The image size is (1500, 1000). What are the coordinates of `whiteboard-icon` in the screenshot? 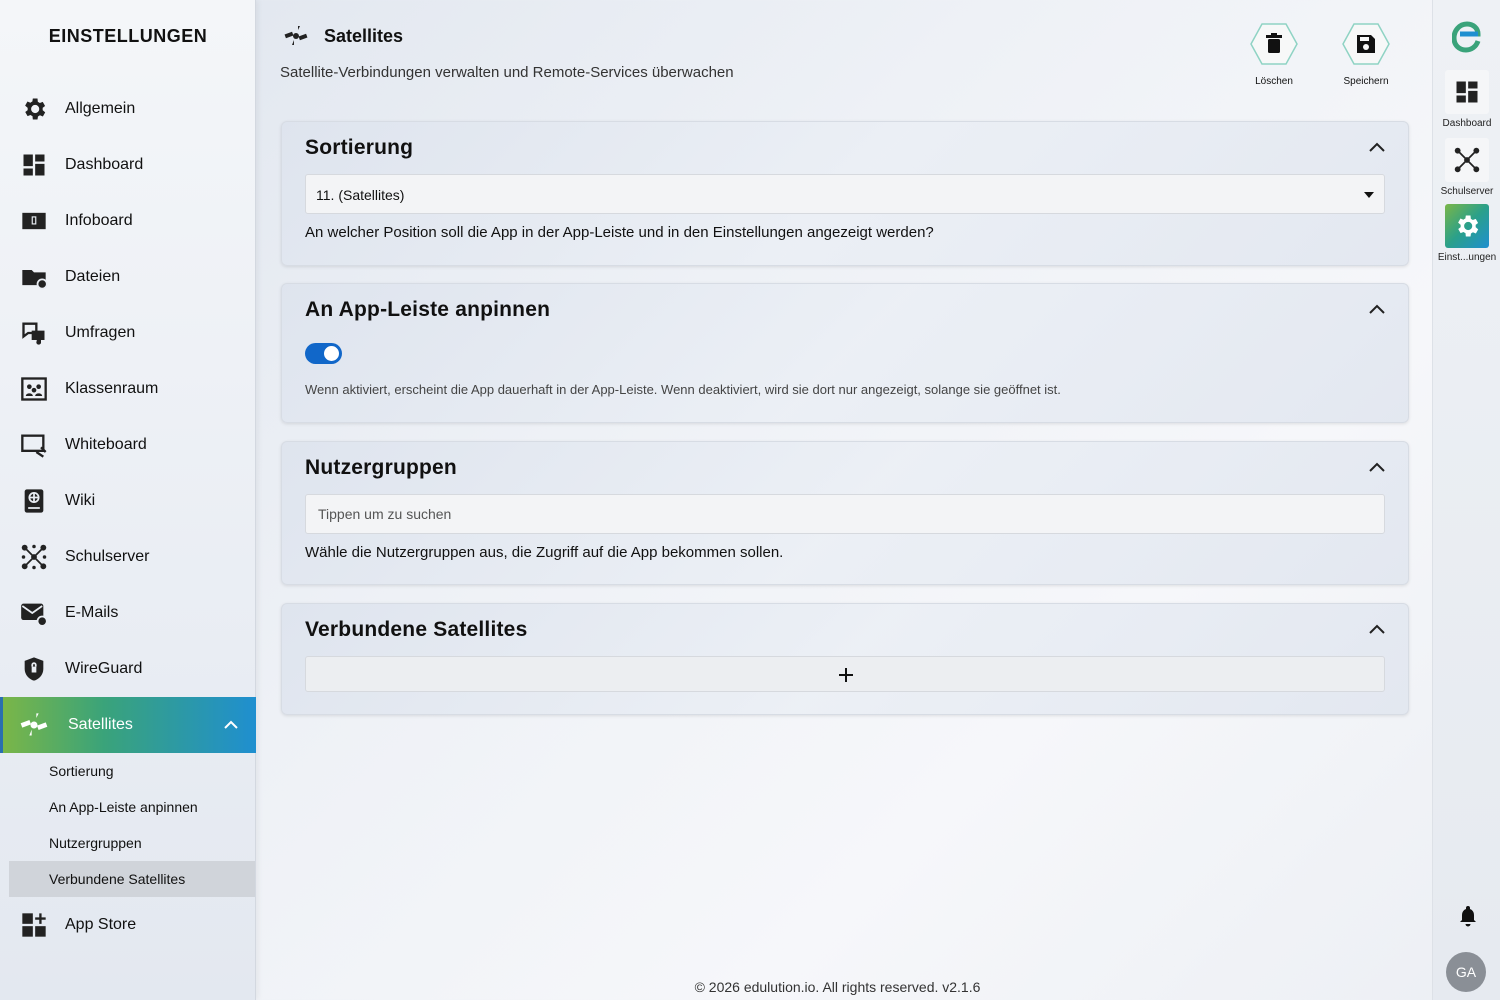 It's located at (34, 446).